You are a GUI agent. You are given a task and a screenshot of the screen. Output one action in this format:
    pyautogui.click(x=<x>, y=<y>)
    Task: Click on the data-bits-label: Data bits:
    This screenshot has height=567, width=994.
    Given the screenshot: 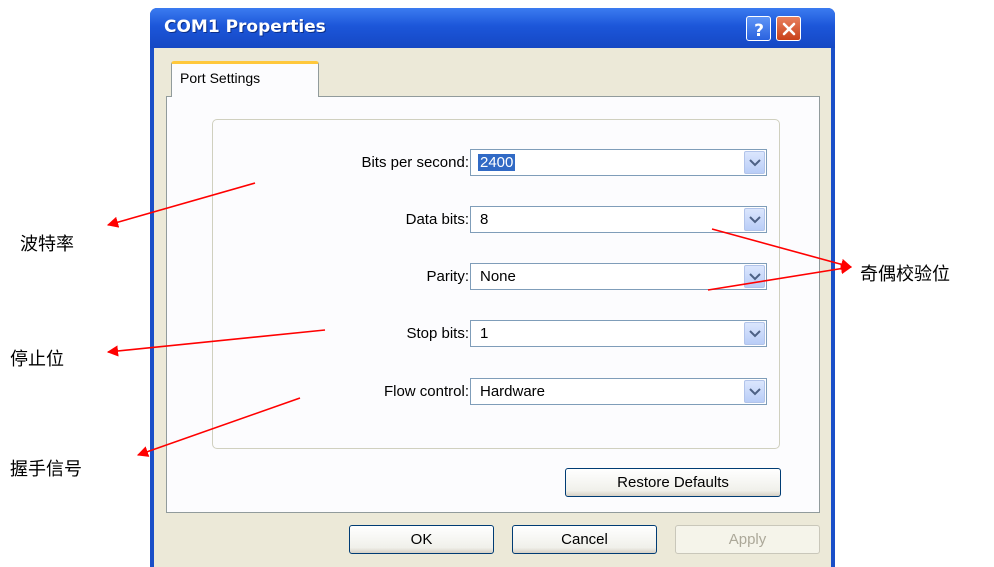 What is the action you would take?
    pyautogui.click(x=437, y=219)
    